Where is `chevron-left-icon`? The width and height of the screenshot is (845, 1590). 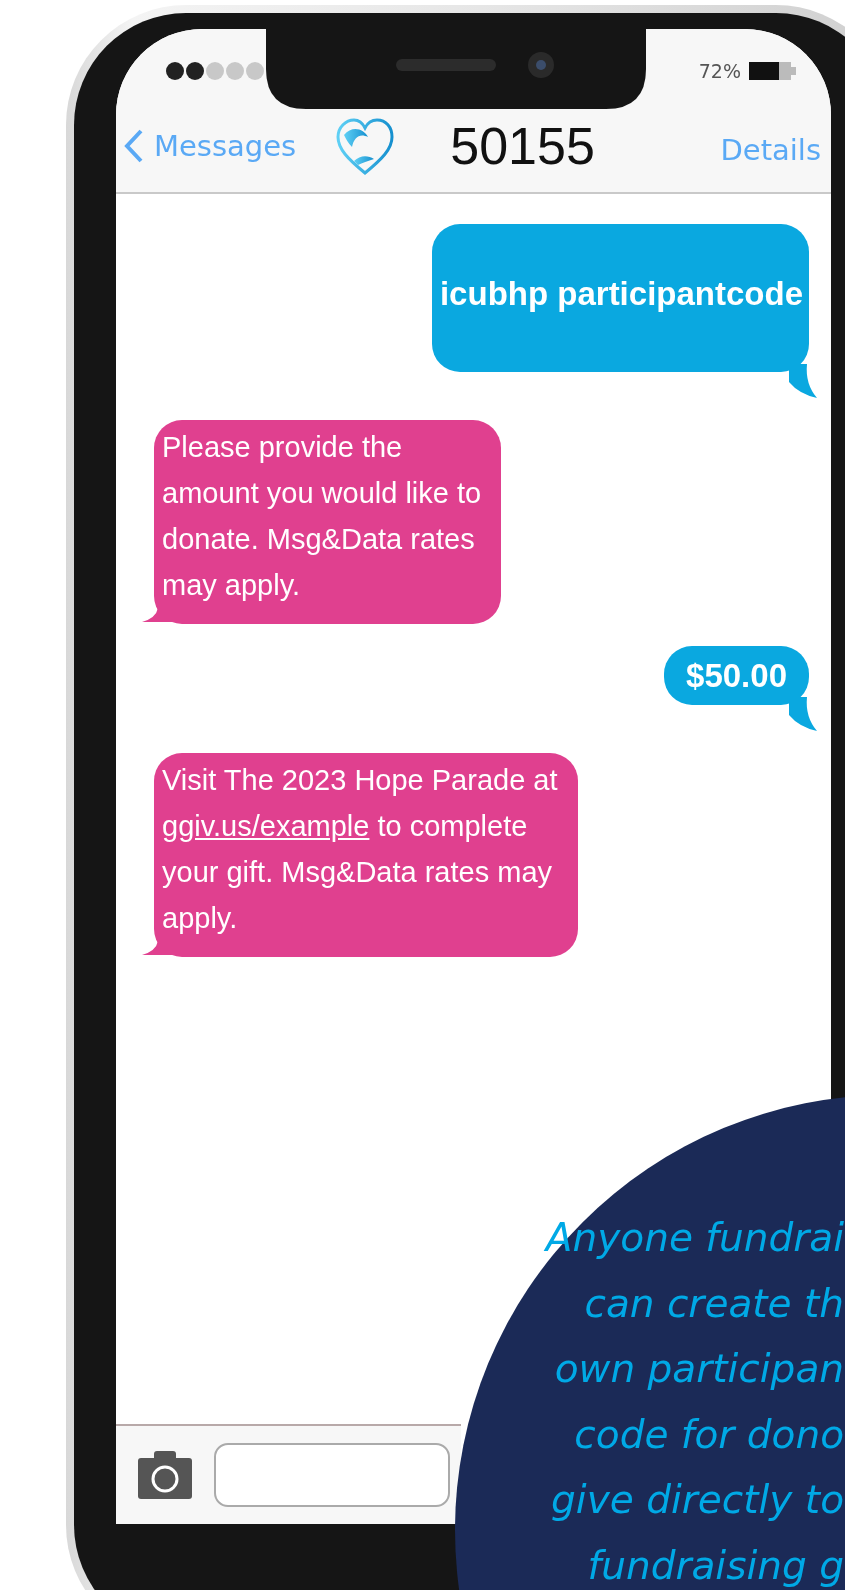 chevron-left-icon is located at coordinates (134, 145).